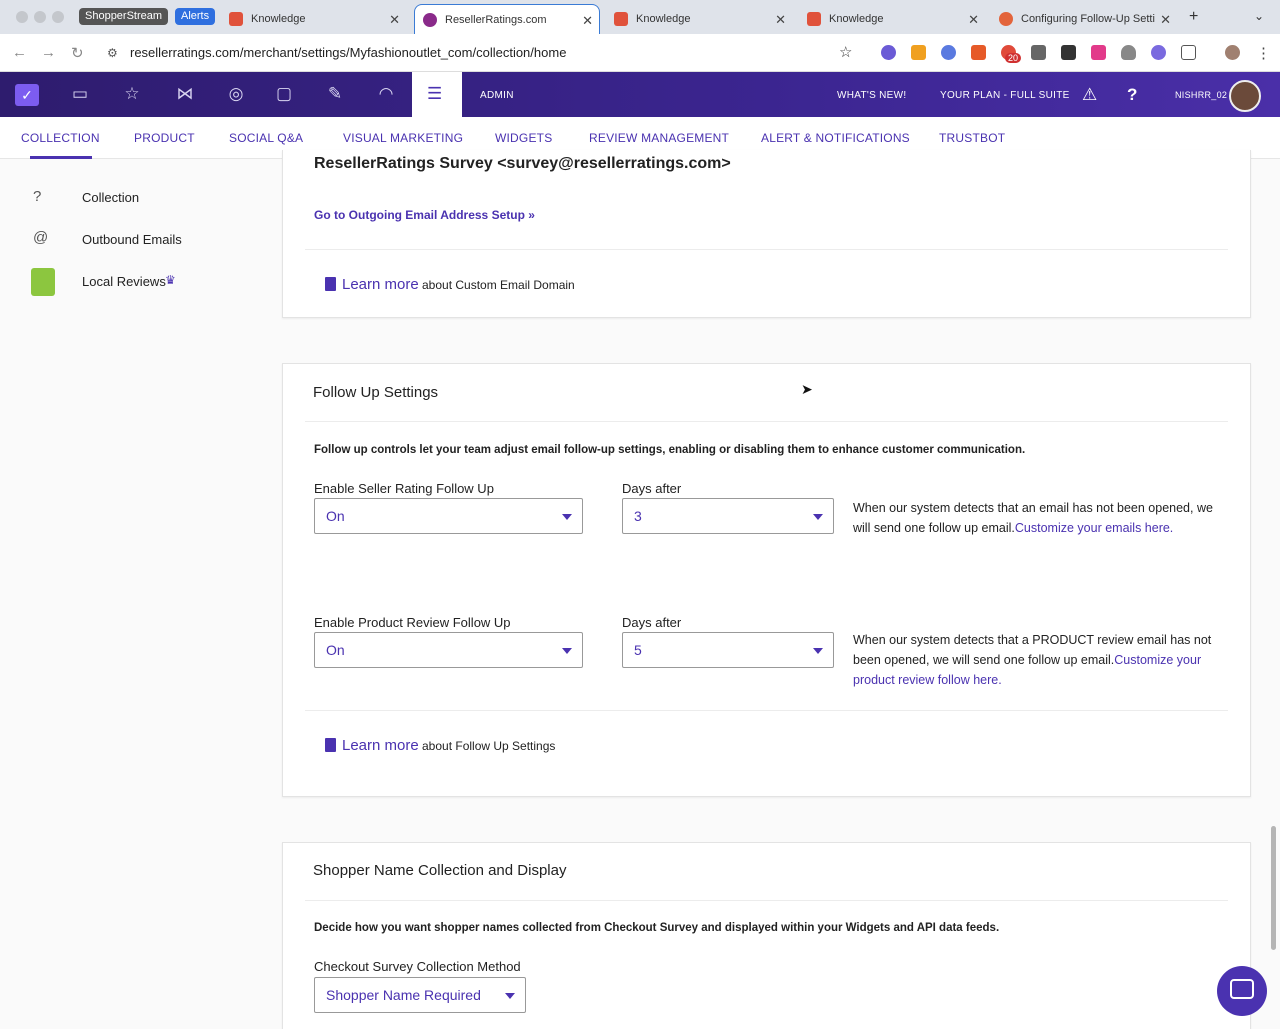  Describe the element at coordinates (448, 516) in the screenshot. I see `seller-follow-up-select: On` at that location.